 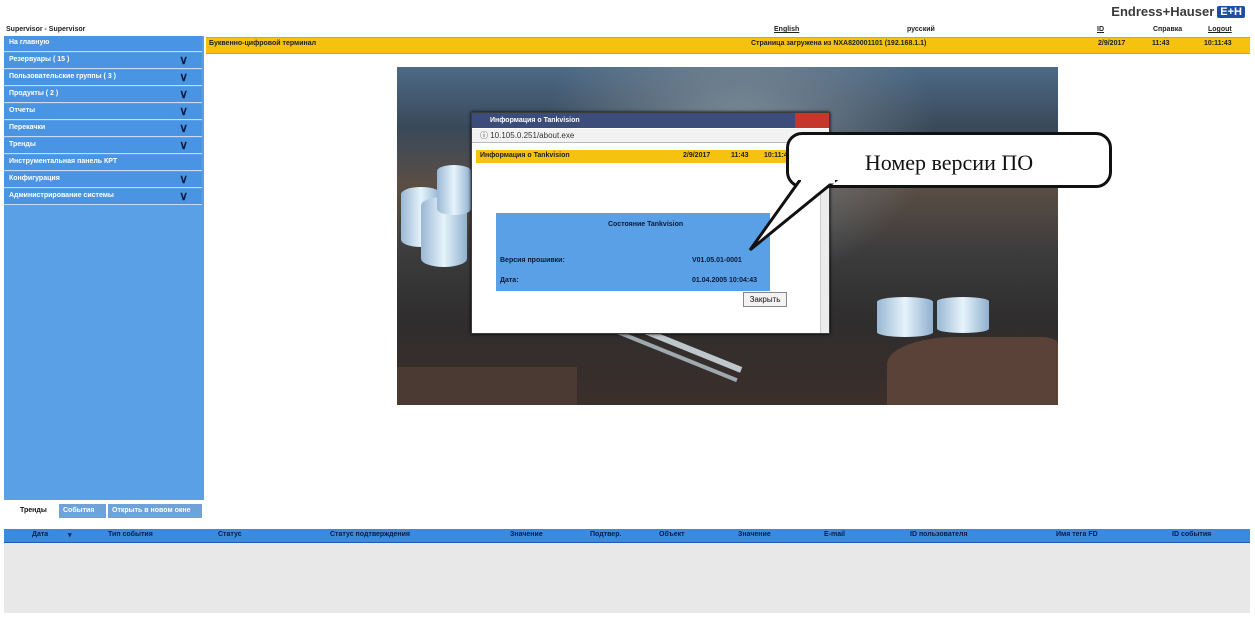 What do you see at coordinates (672, 534) in the screenshot?
I see `column-header: Объект` at bounding box center [672, 534].